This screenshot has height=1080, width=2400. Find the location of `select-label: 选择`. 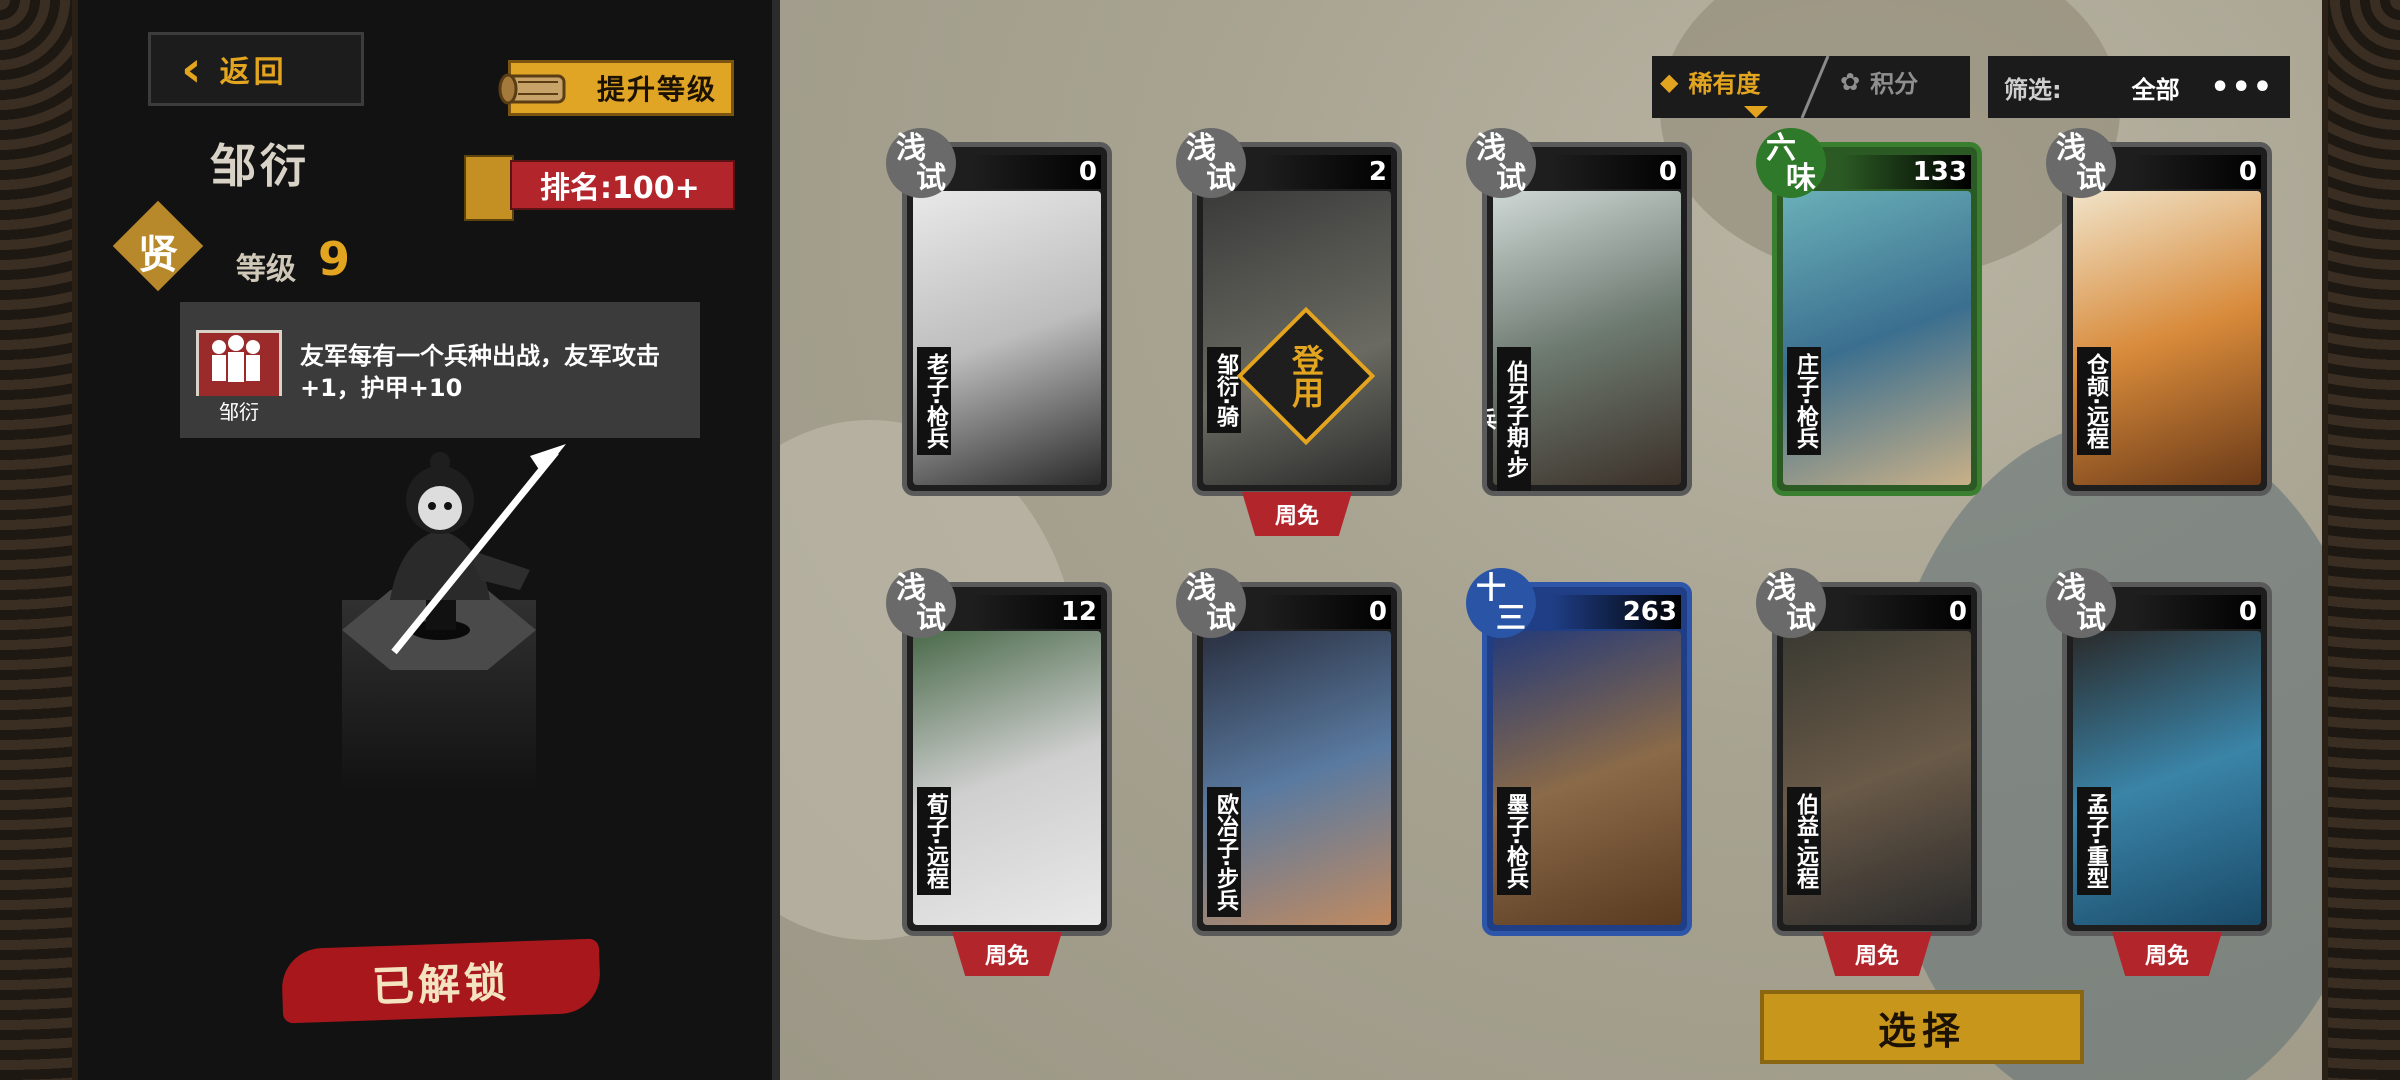

select-label: 选择 is located at coordinates (1921, 1030).